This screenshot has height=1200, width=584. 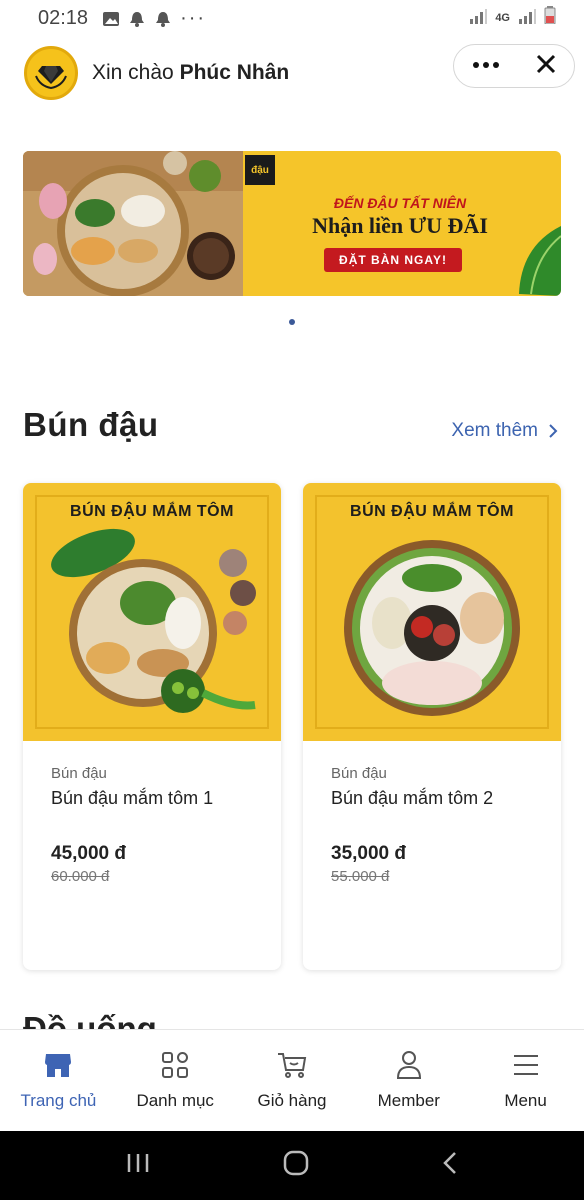 What do you see at coordinates (540, 261) in the screenshot?
I see `leaf-decoration-icon` at bounding box center [540, 261].